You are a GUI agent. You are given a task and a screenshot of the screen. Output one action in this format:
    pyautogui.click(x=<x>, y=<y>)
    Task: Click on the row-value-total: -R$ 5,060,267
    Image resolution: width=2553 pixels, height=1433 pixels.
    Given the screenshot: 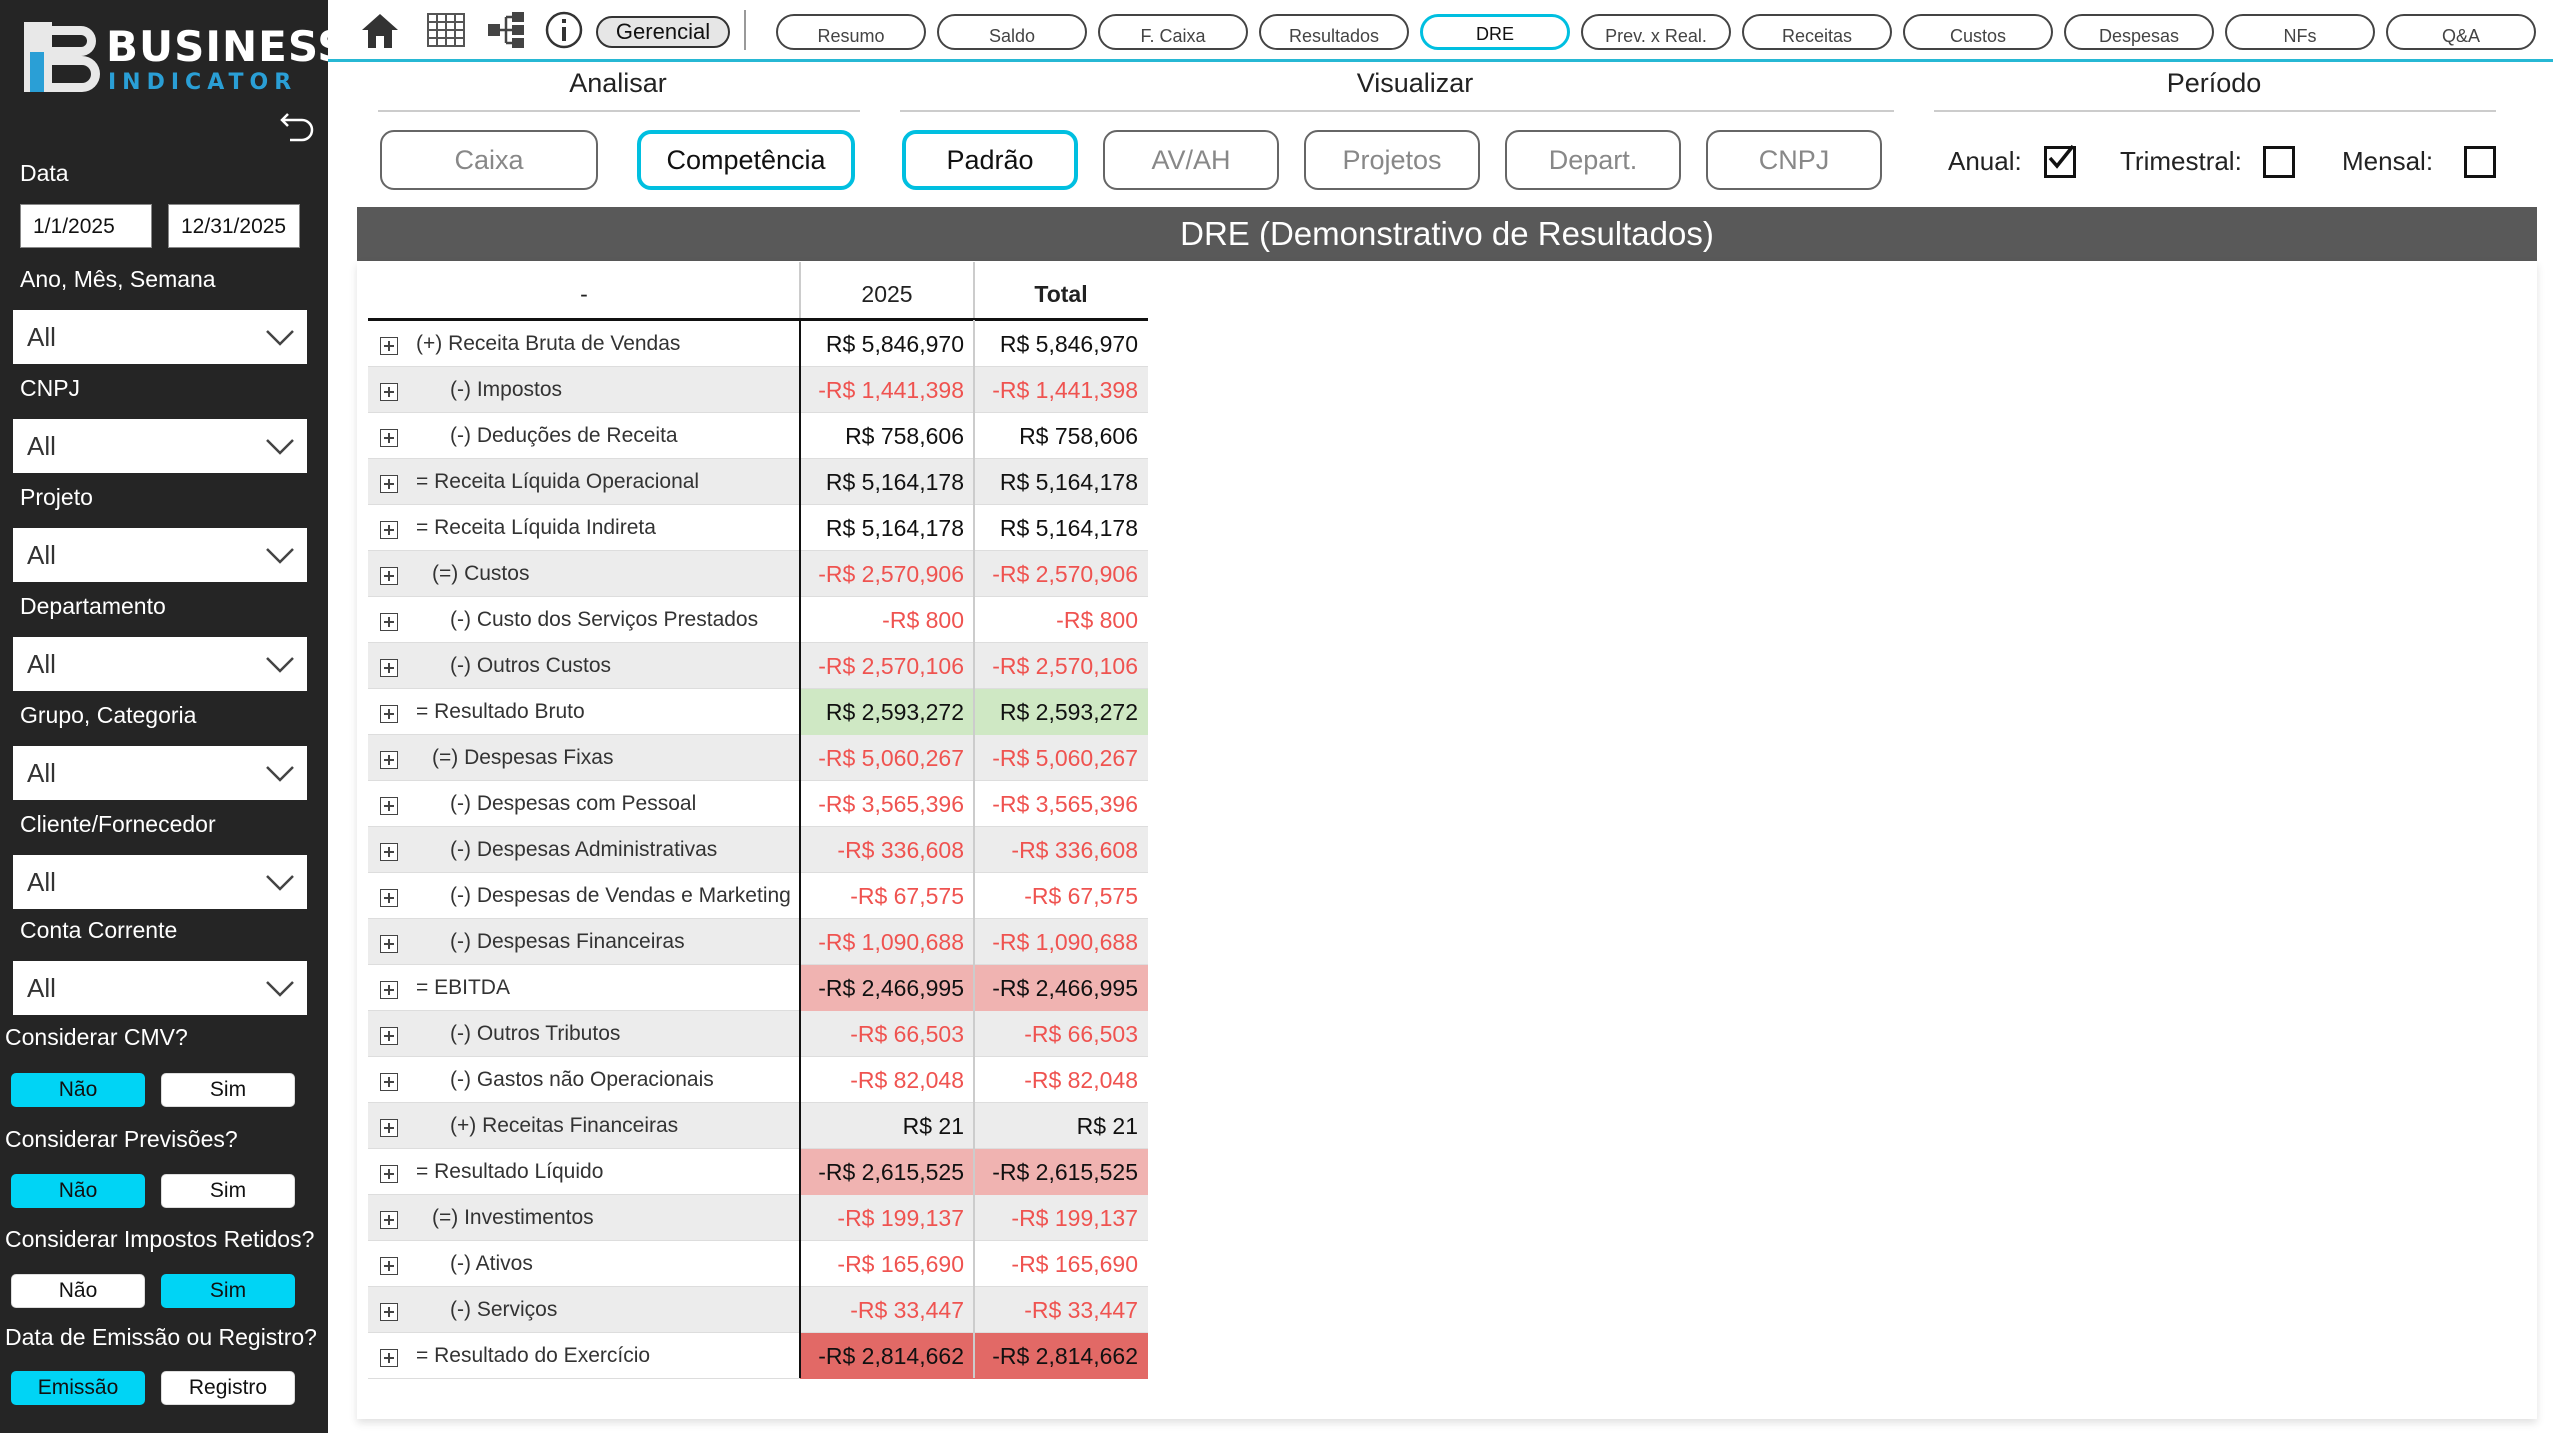 What is the action you would take?
    pyautogui.click(x=1065, y=758)
    